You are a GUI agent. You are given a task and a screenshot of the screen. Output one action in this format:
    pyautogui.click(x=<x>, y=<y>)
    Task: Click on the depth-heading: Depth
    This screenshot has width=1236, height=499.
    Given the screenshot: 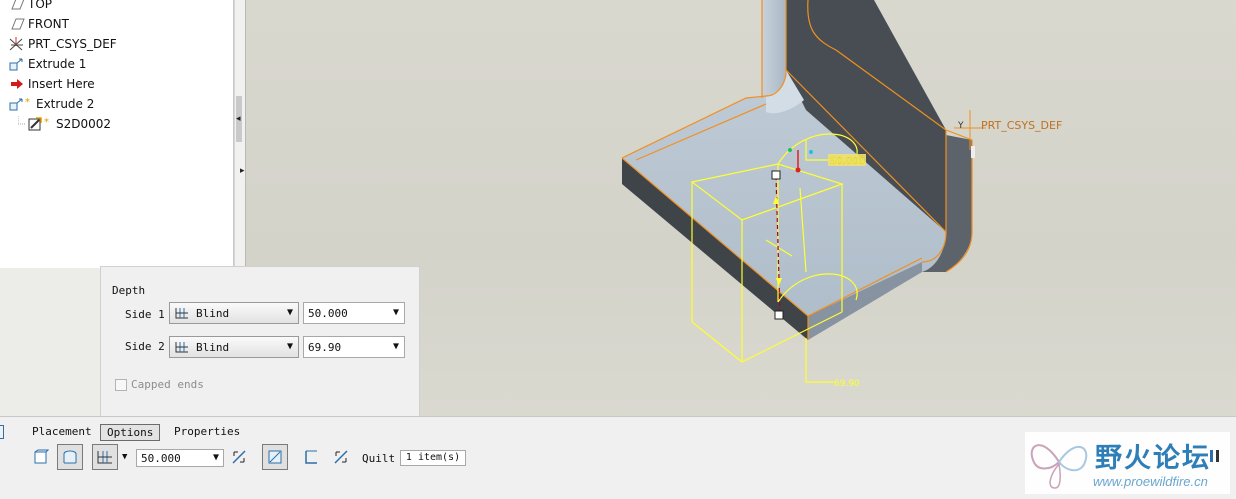 What is the action you would take?
    pyautogui.click(x=129, y=290)
    